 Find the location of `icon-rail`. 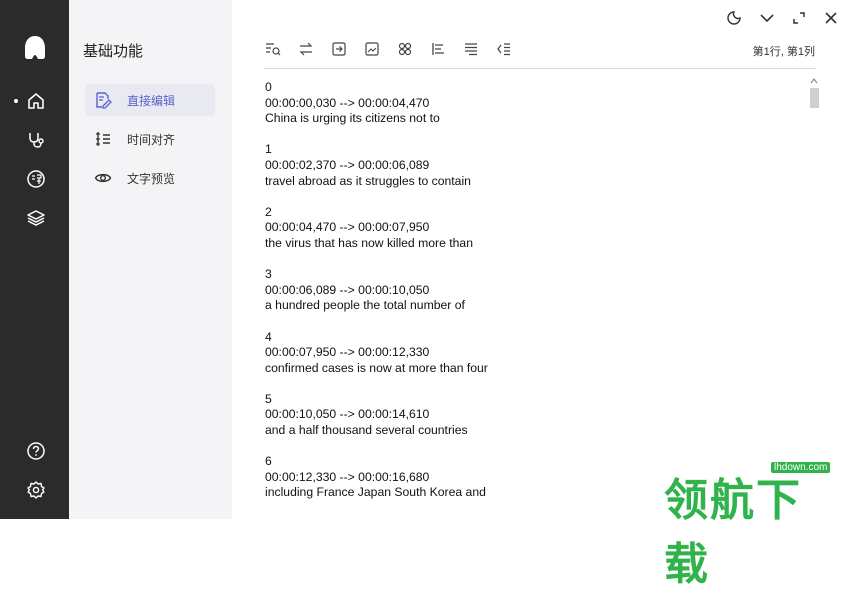

icon-rail is located at coordinates (34, 259).